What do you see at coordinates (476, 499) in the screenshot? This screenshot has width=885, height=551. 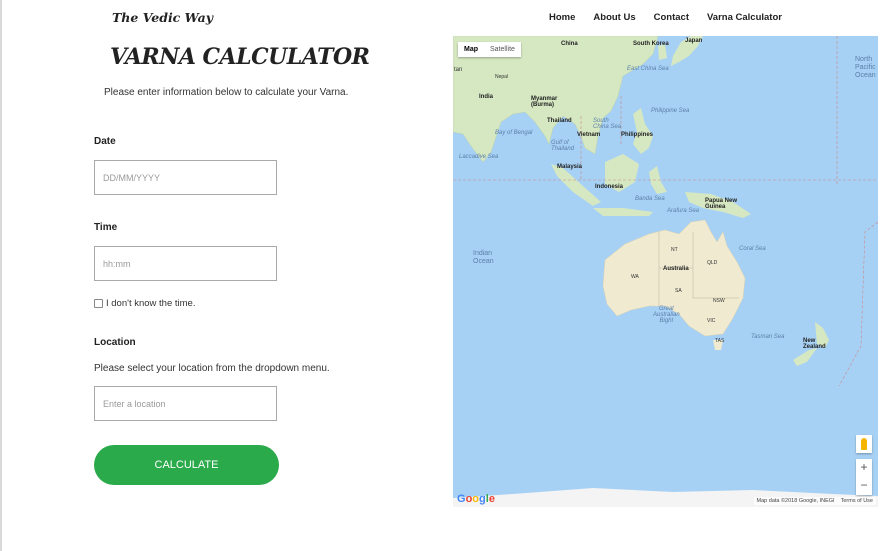 I see `google-logo: Google` at bounding box center [476, 499].